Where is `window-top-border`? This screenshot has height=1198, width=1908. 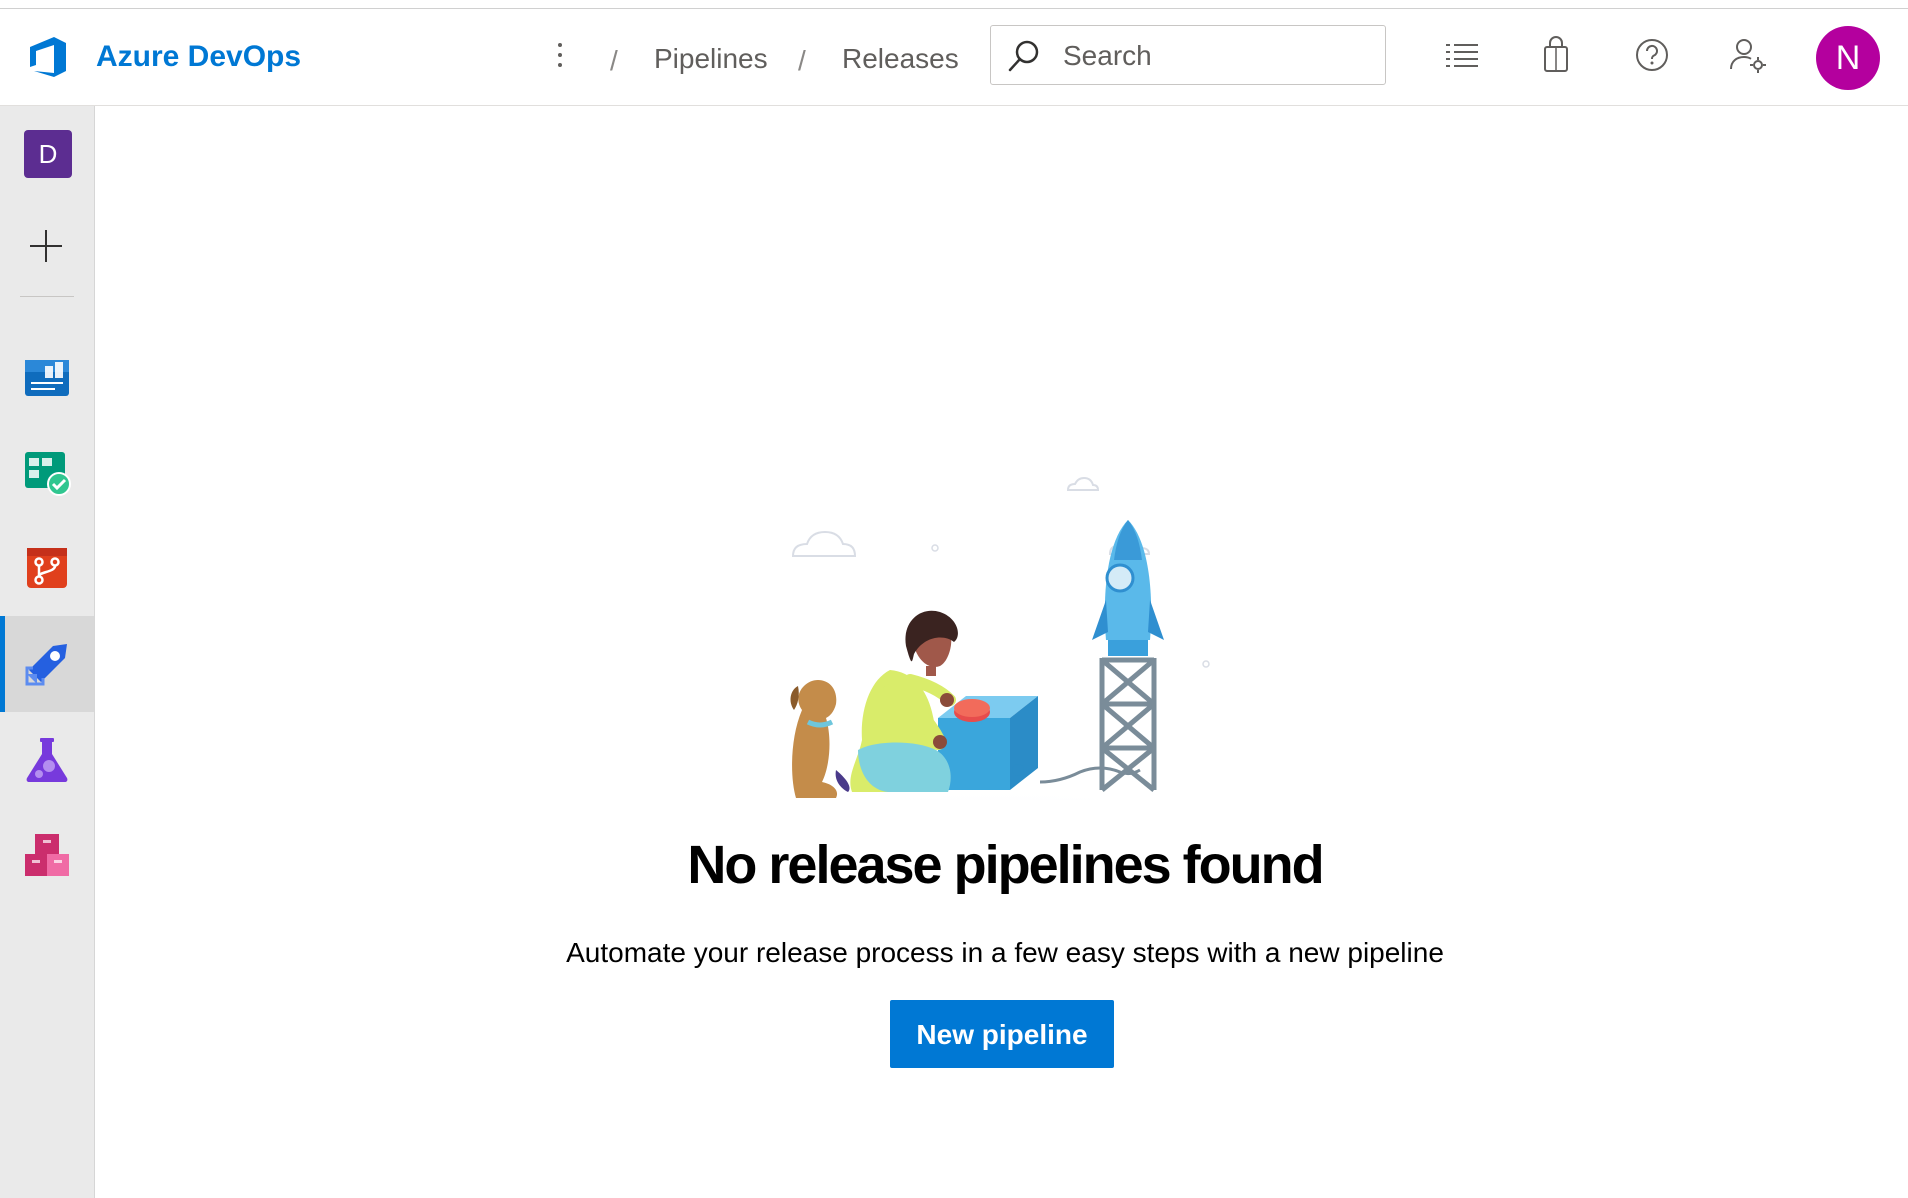
window-top-border is located at coordinates (954, 4).